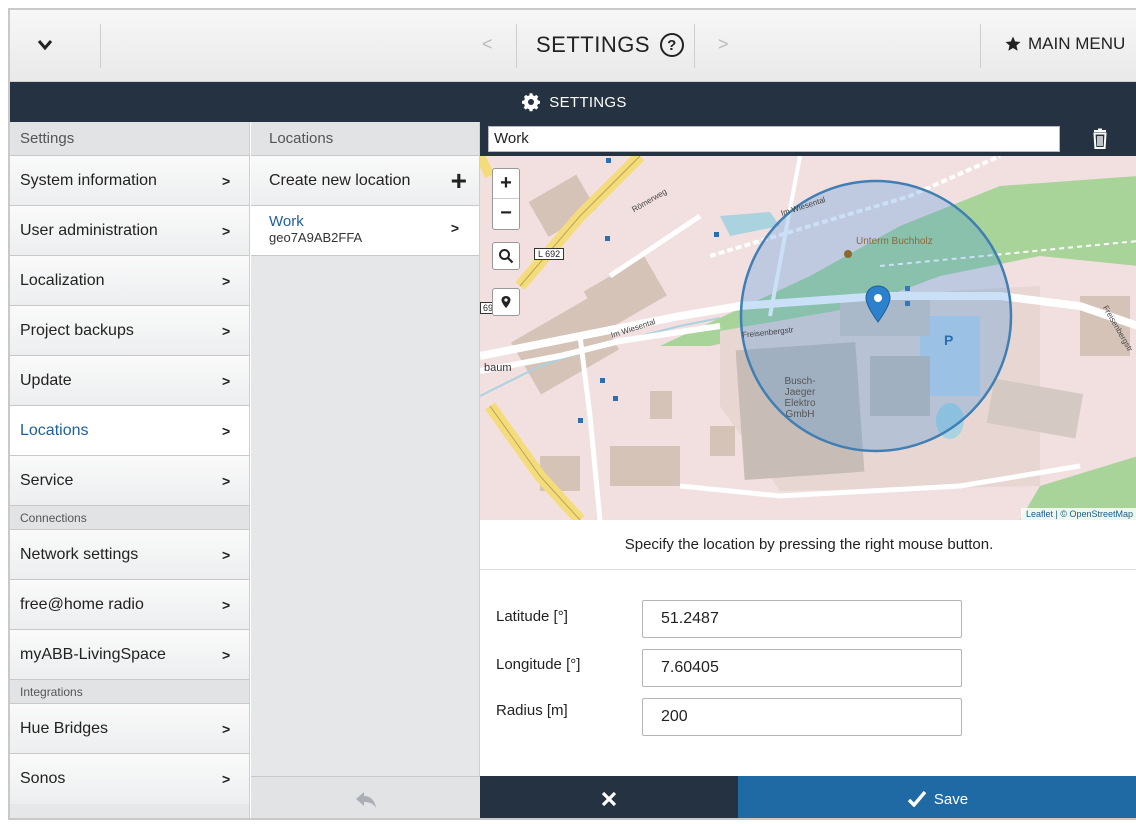 This screenshot has height=824, width=1136. What do you see at coordinates (802, 668) in the screenshot?
I see `longitude-input: 7.60405` at bounding box center [802, 668].